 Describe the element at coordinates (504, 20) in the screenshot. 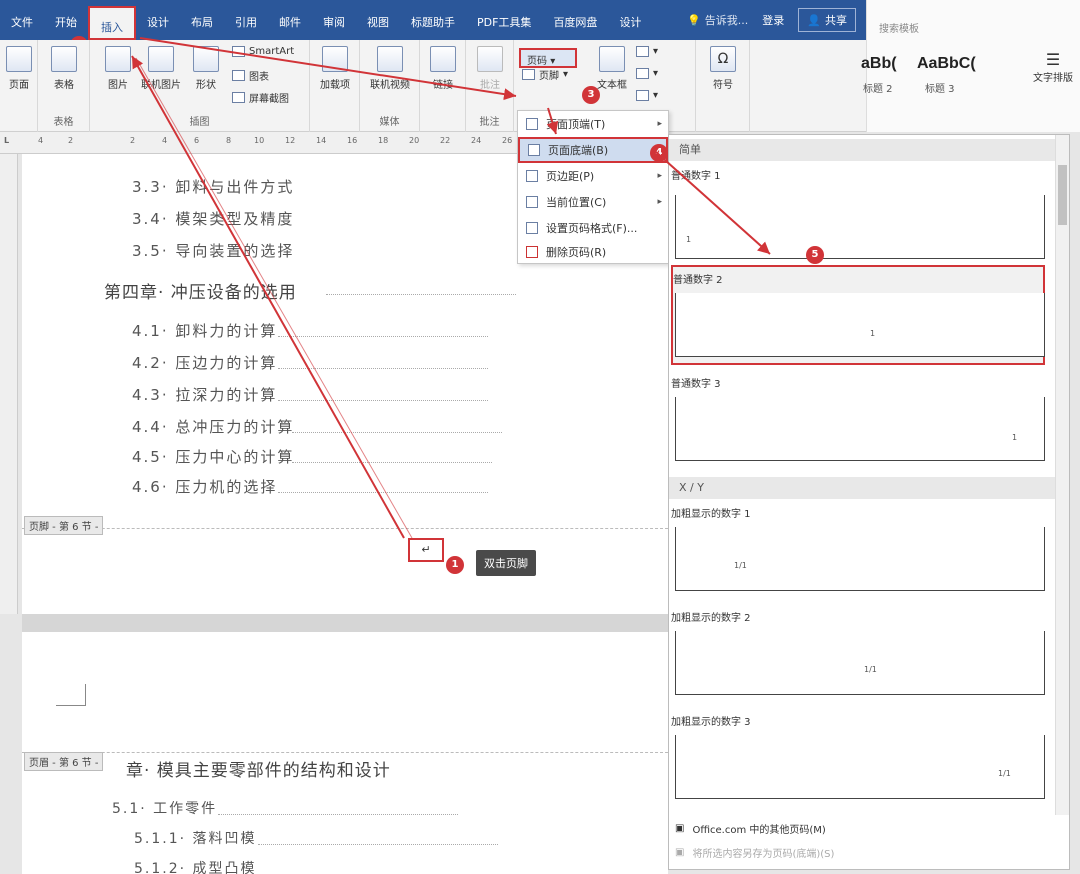

I see `tab-pdf-tools: PDF工具集` at that location.